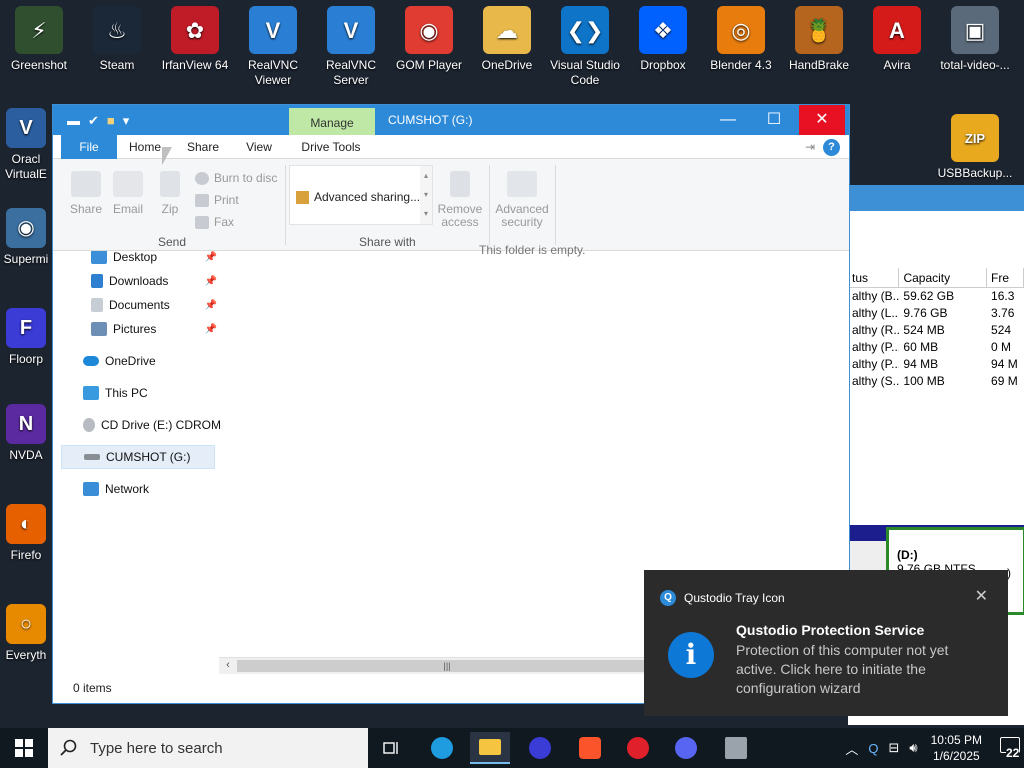  What do you see at coordinates (897, 36) in the screenshot?
I see `desktop-icon: A Avira` at bounding box center [897, 36].